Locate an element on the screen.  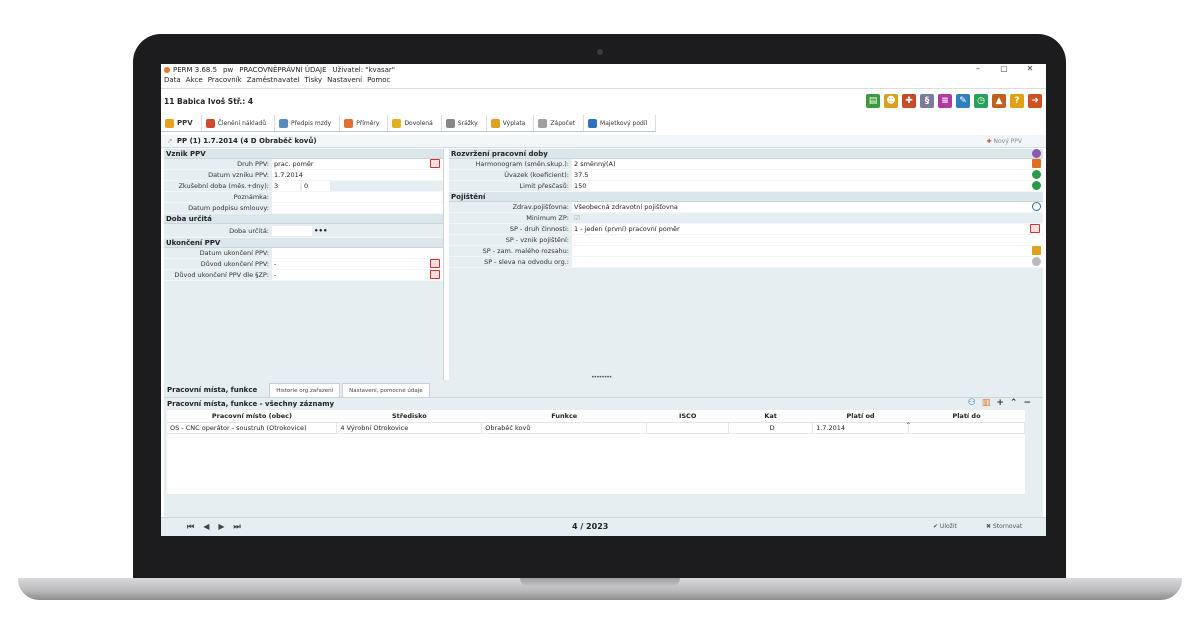
druh-value: prac. poměr is located at coordinates (294, 164).